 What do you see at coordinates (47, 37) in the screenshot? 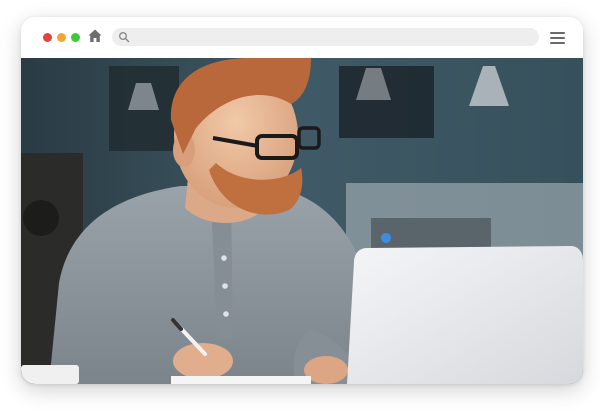
I see `close-window-button` at bounding box center [47, 37].